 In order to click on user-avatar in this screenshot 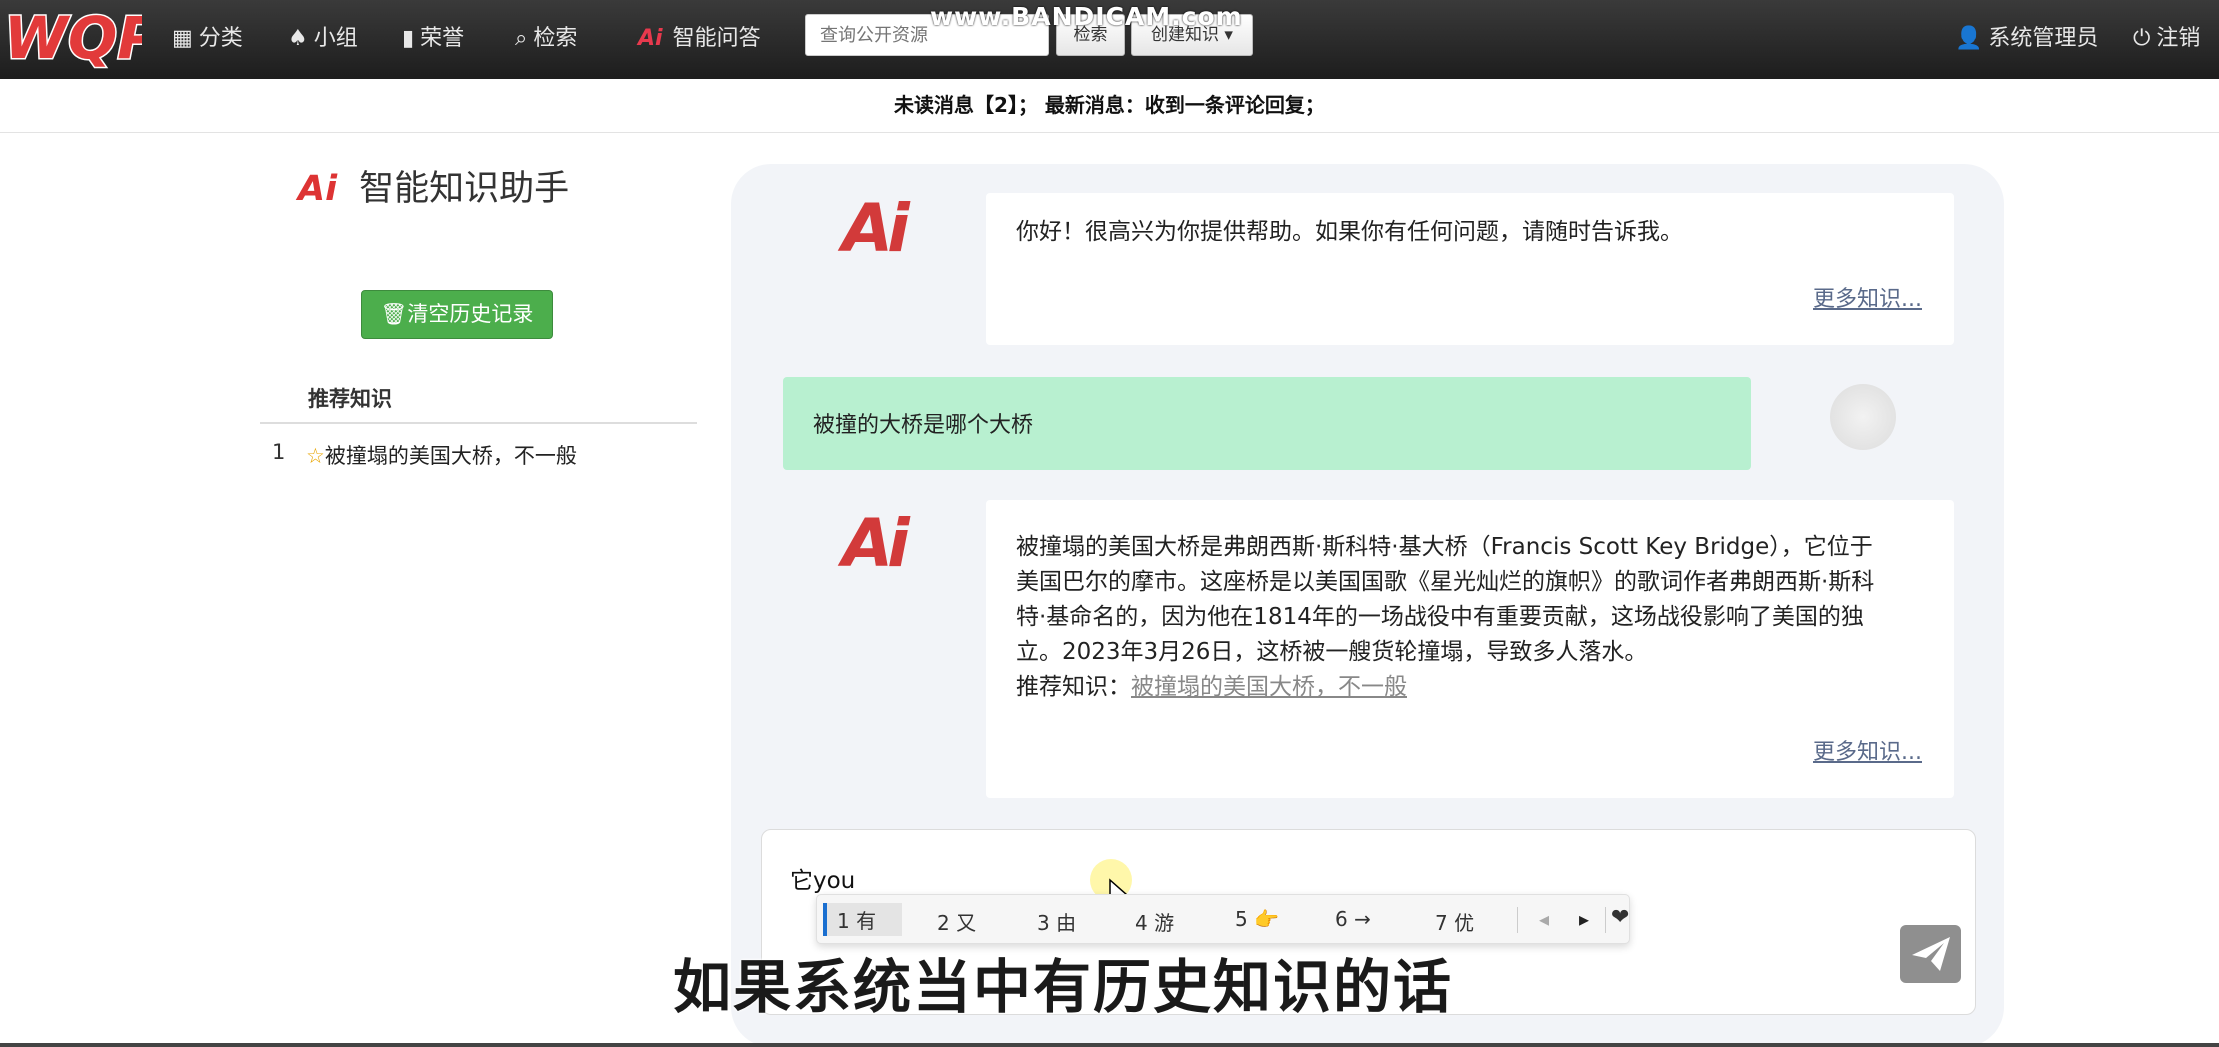, I will do `click(1863, 417)`.